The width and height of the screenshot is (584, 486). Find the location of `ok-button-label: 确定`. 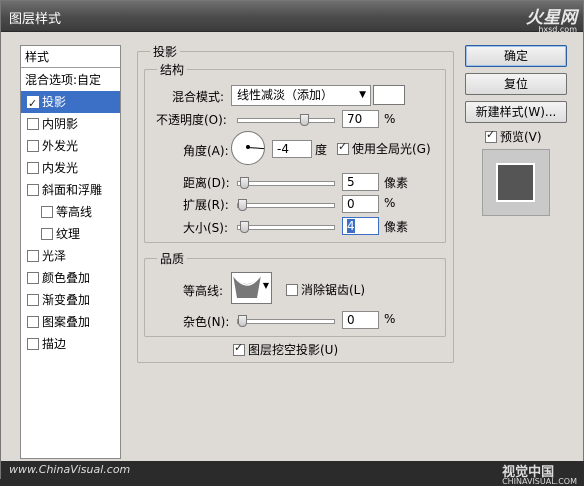

ok-button-label: 确定 is located at coordinates (515, 56).